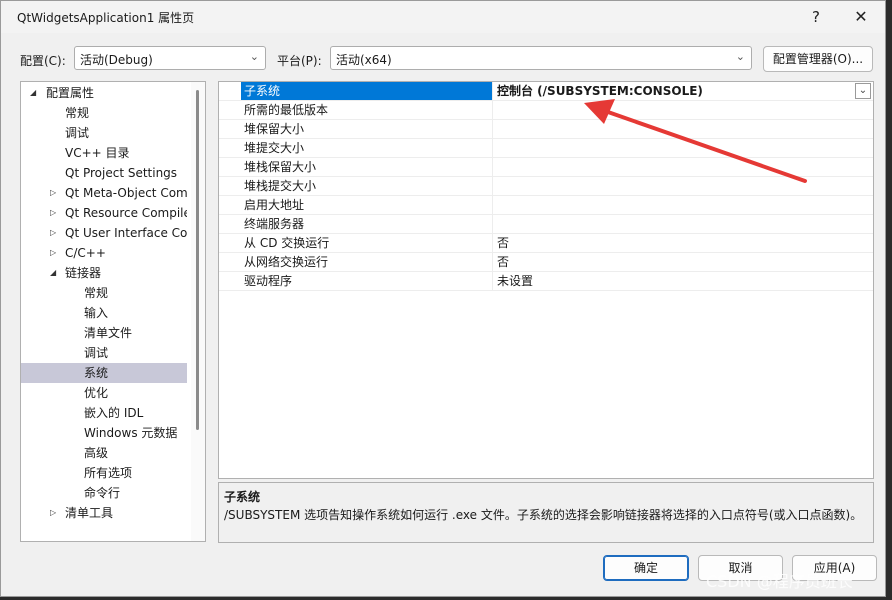 This screenshot has height=600, width=892. I want to click on tree-item-label: 命令行, so click(102, 493).